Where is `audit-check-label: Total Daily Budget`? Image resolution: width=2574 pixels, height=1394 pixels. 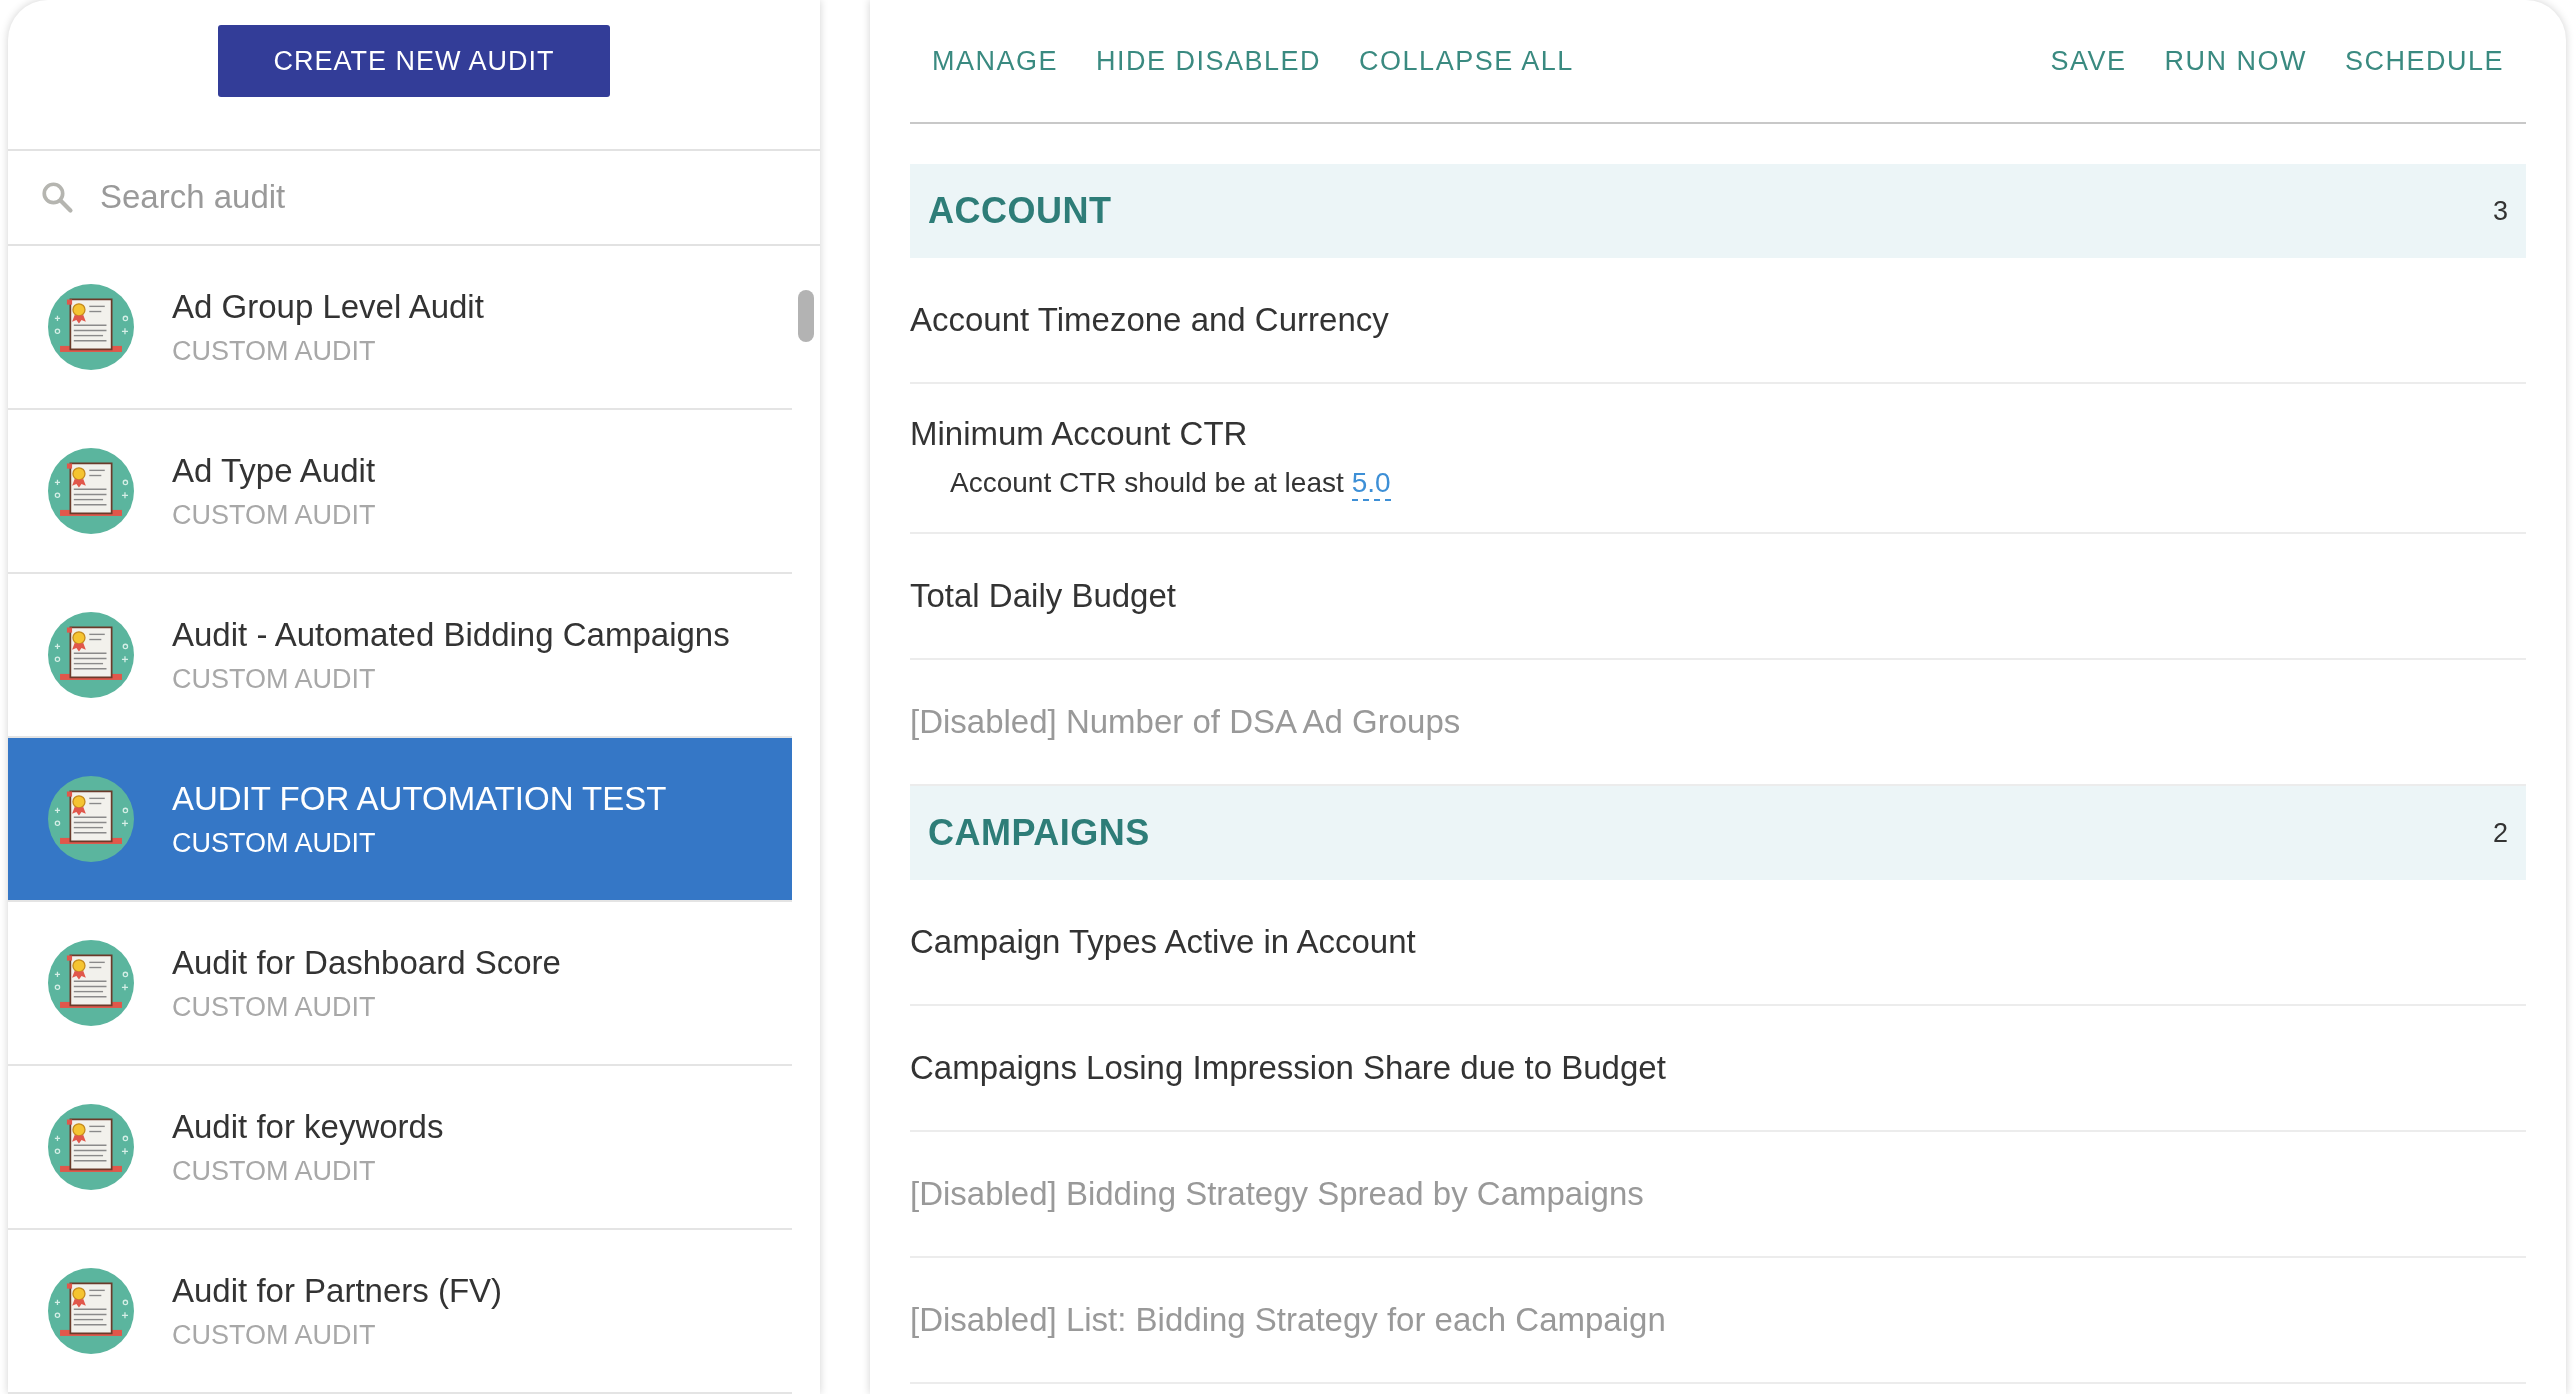 audit-check-label: Total Daily Budget is located at coordinates (1043, 596).